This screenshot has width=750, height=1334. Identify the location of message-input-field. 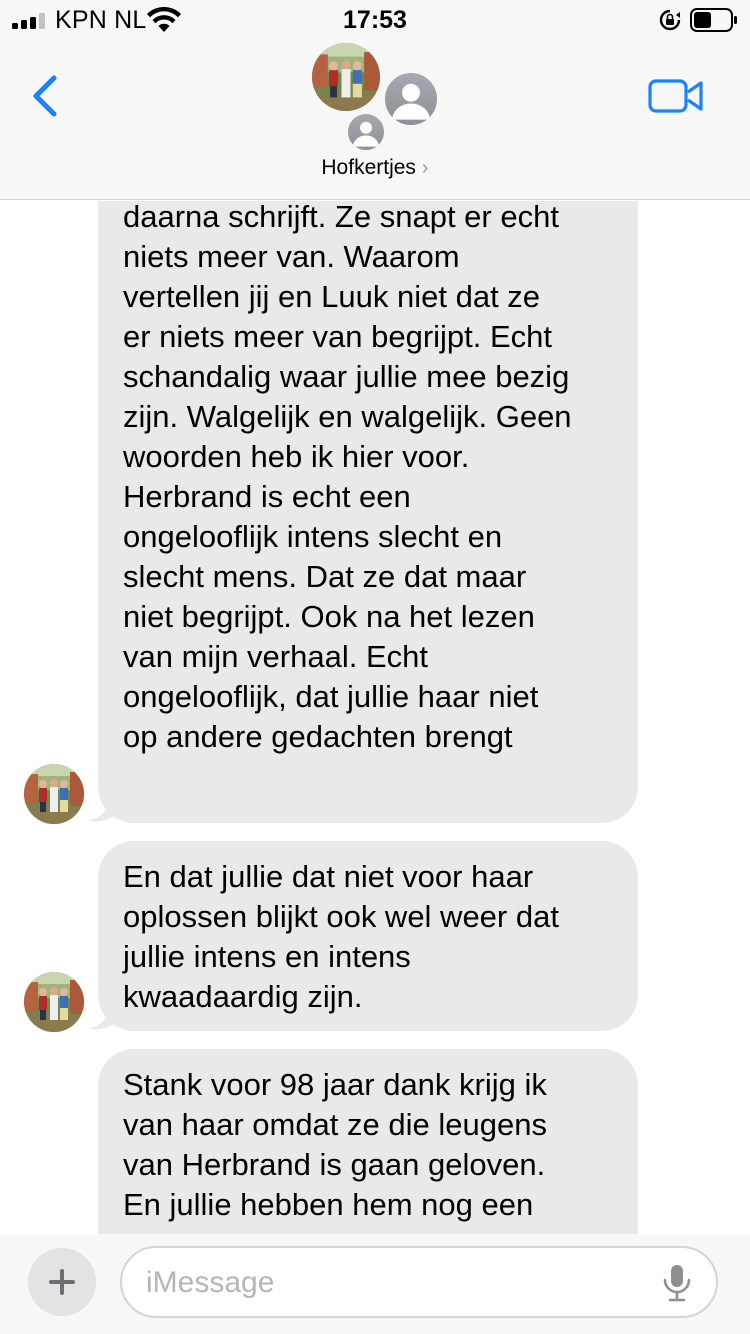
(419, 1282).